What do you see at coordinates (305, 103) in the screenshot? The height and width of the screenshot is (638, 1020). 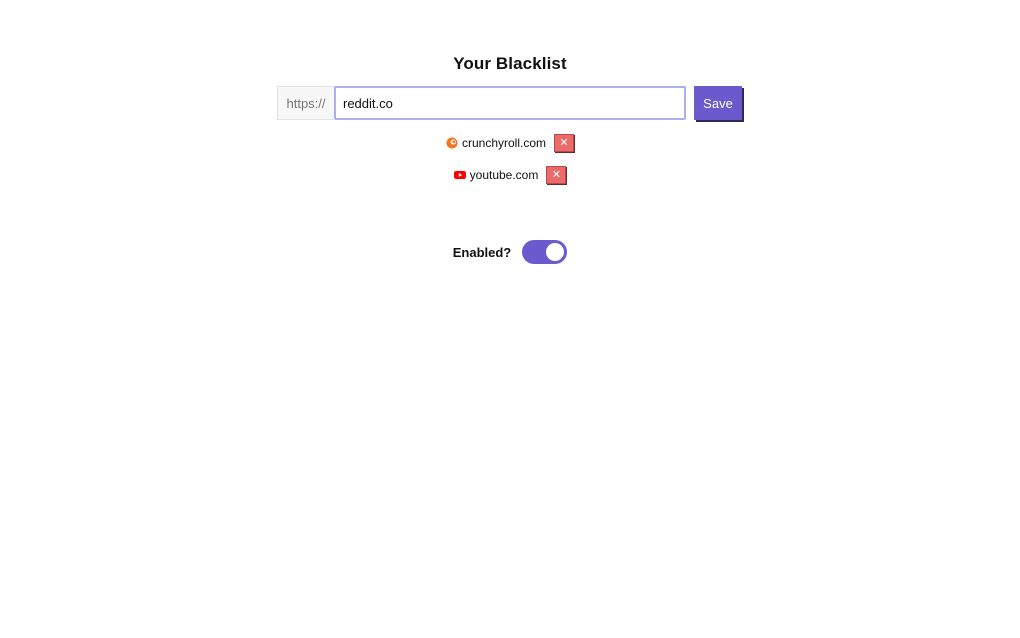 I see `url-prefix: https://` at bounding box center [305, 103].